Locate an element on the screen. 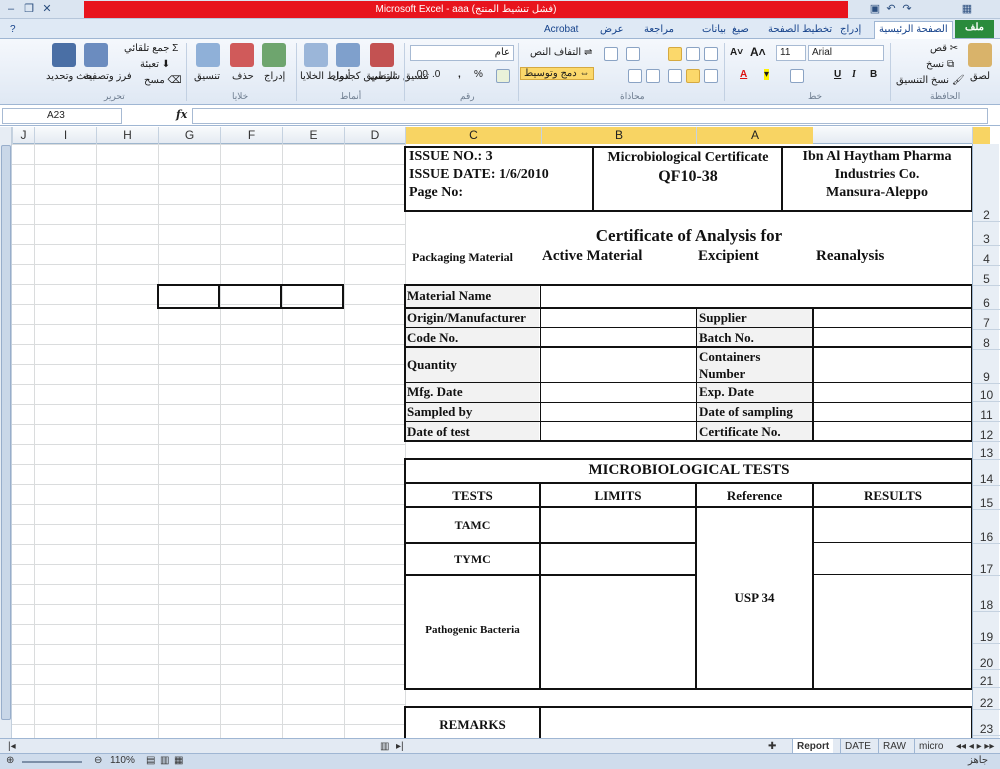  bold-button: B is located at coordinates (873, 74).